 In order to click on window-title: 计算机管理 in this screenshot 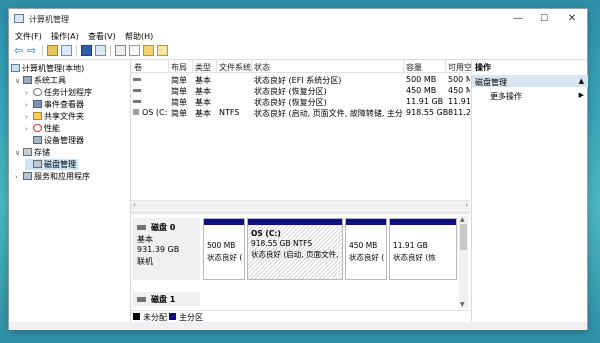, I will do `click(49, 19)`.